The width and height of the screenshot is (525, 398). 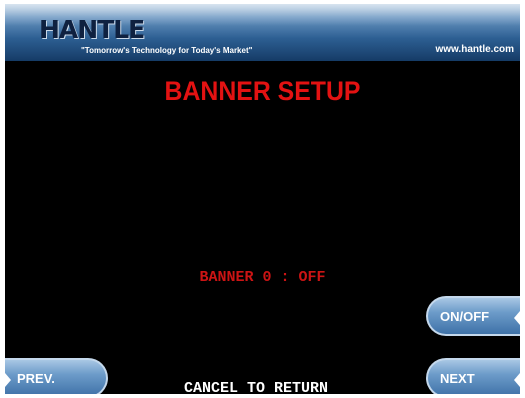 What do you see at coordinates (465, 316) in the screenshot?
I see `on-off-label: ON/OFF` at bounding box center [465, 316].